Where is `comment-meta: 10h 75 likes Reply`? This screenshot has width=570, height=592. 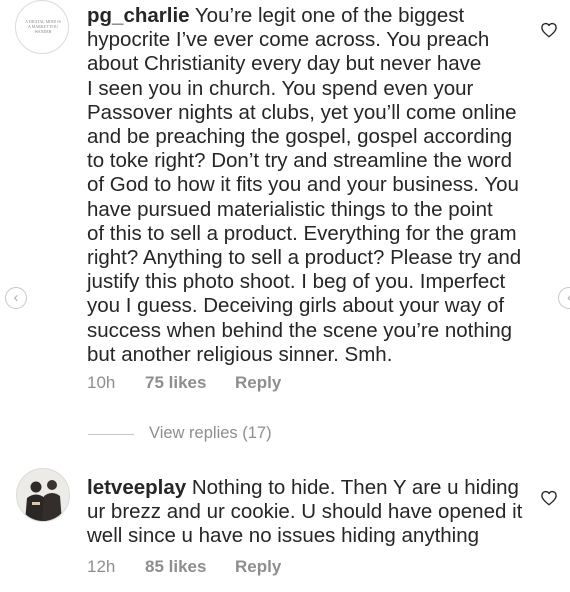
comment-meta: 10h 75 likes Reply is located at coordinates (237, 384).